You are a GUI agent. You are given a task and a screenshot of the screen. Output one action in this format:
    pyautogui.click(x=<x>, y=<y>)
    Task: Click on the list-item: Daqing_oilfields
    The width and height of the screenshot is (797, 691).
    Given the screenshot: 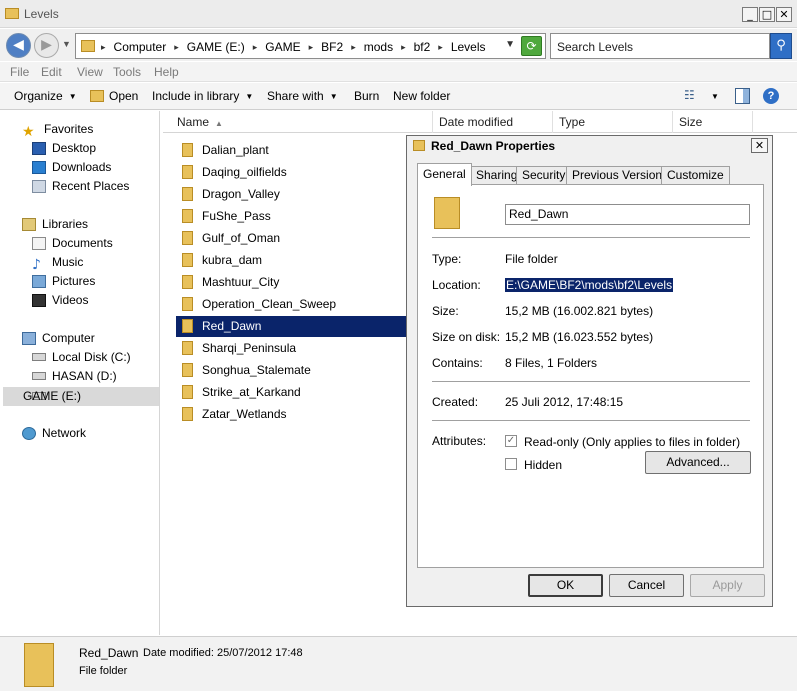 What is the action you would take?
    pyautogui.click(x=291, y=172)
    